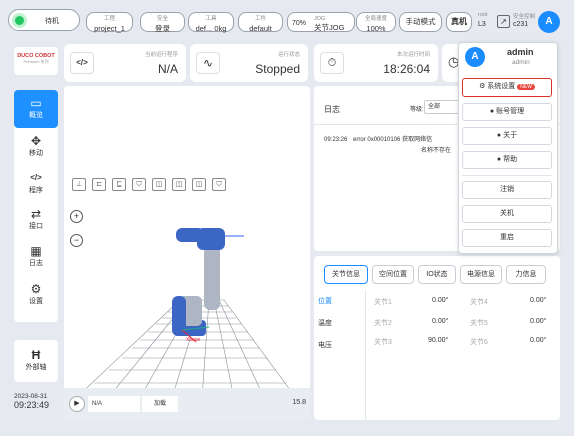 Image resolution: width=574 pixels, height=436 pixels. What do you see at coordinates (440, 321) in the screenshot?
I see `joint-2-value: 0.00°` at bounding box center [440, 321].